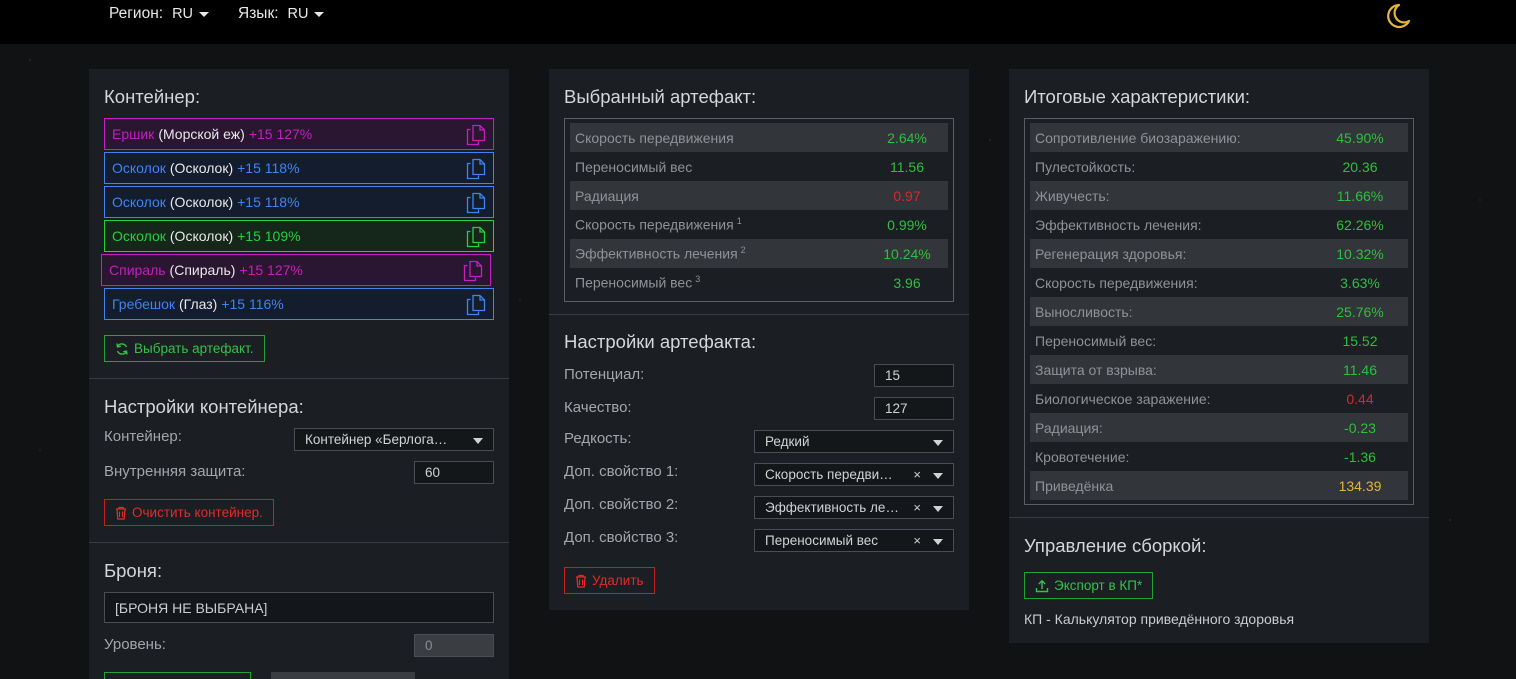 This screenshot has width=1516, height=679. I want to click on stat-value: 0.44, so click(1360, 398).